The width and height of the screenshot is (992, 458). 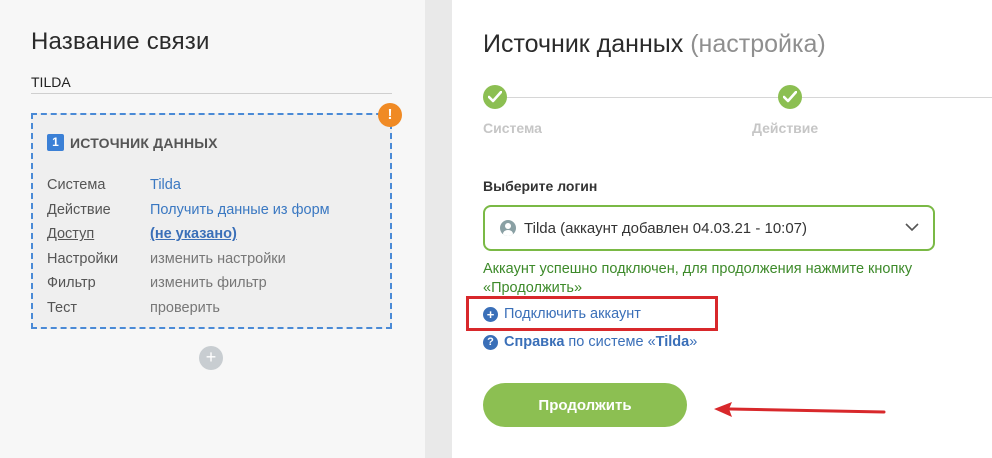 I want to click on step-label-system: Система, so click(x=512, y=128).